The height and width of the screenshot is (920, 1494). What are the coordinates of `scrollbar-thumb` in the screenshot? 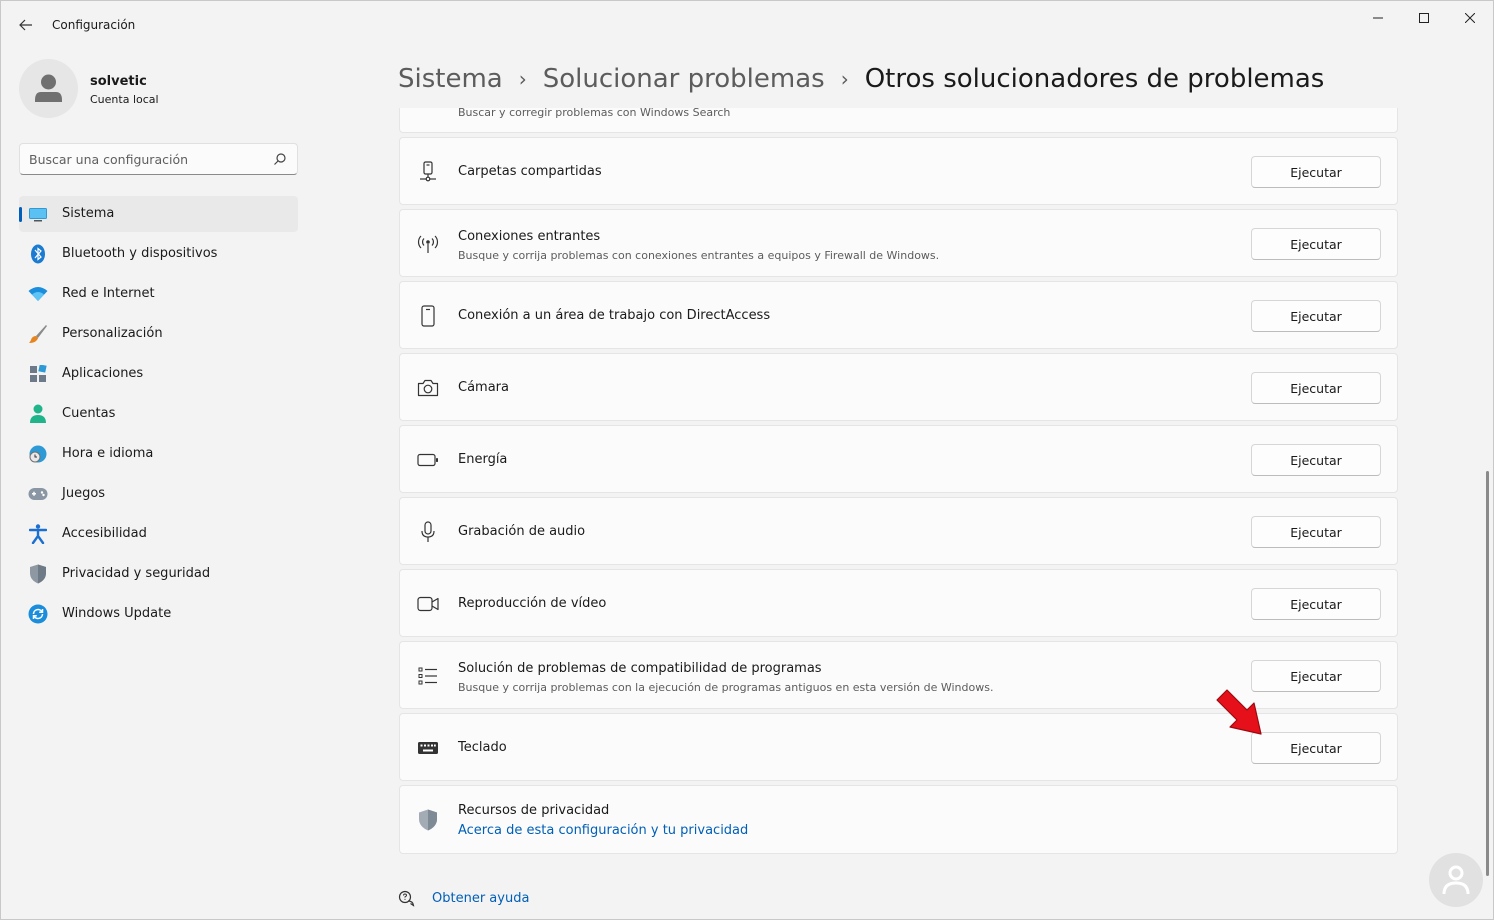 It's located at (1487, 673).